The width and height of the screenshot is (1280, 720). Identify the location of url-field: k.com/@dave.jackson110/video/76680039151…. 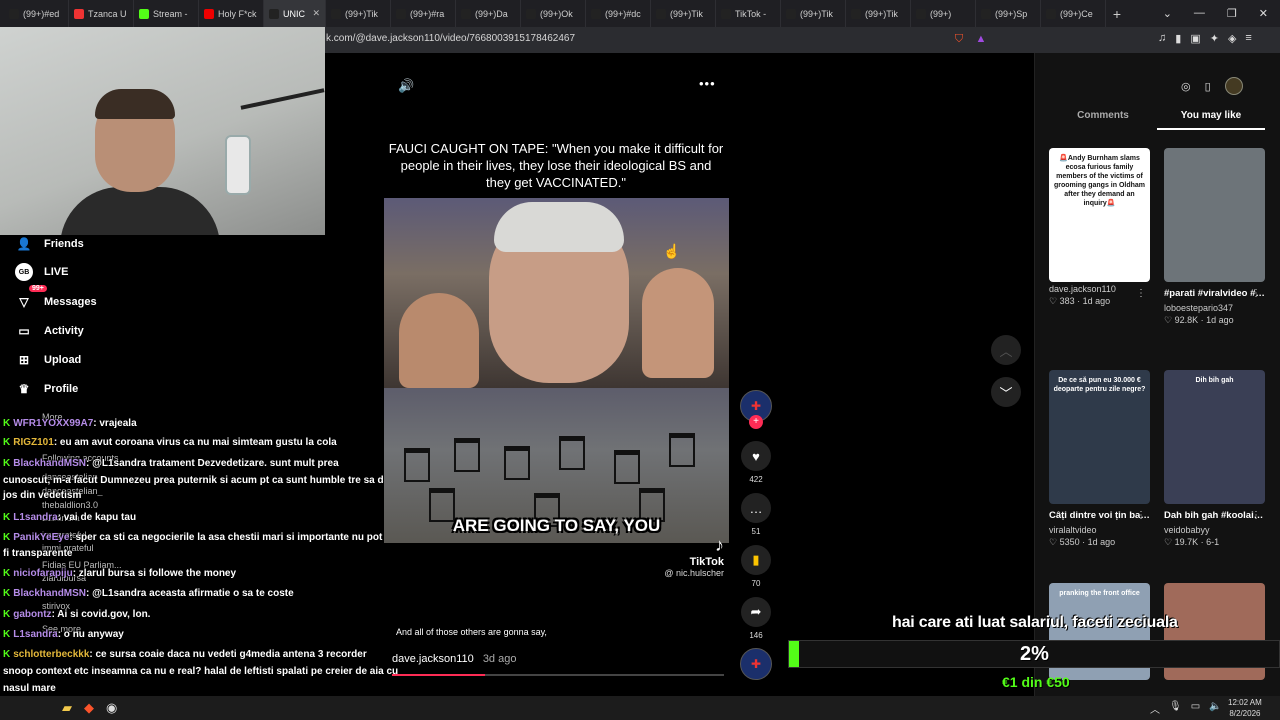
(450, 38).